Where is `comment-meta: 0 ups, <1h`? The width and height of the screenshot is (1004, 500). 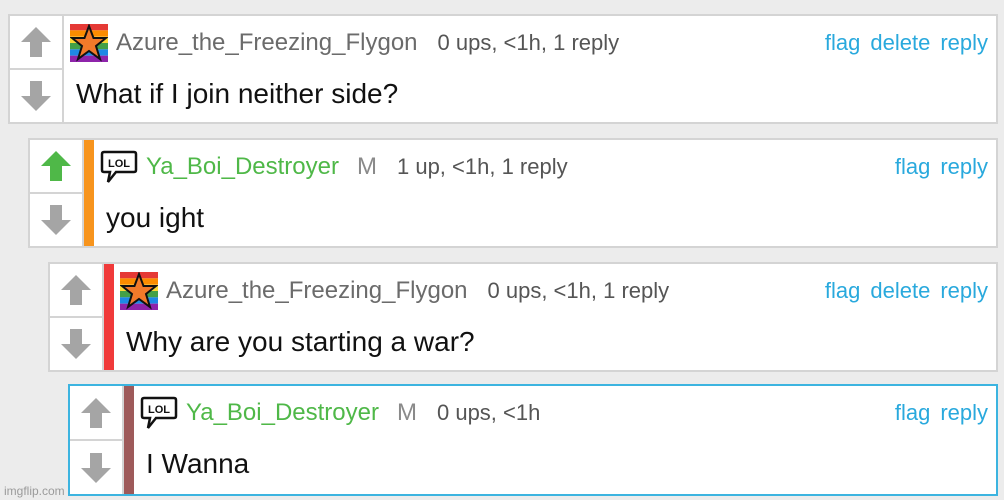
comment-meta: 0 ups, <1h is located at coordinates (488, 412).